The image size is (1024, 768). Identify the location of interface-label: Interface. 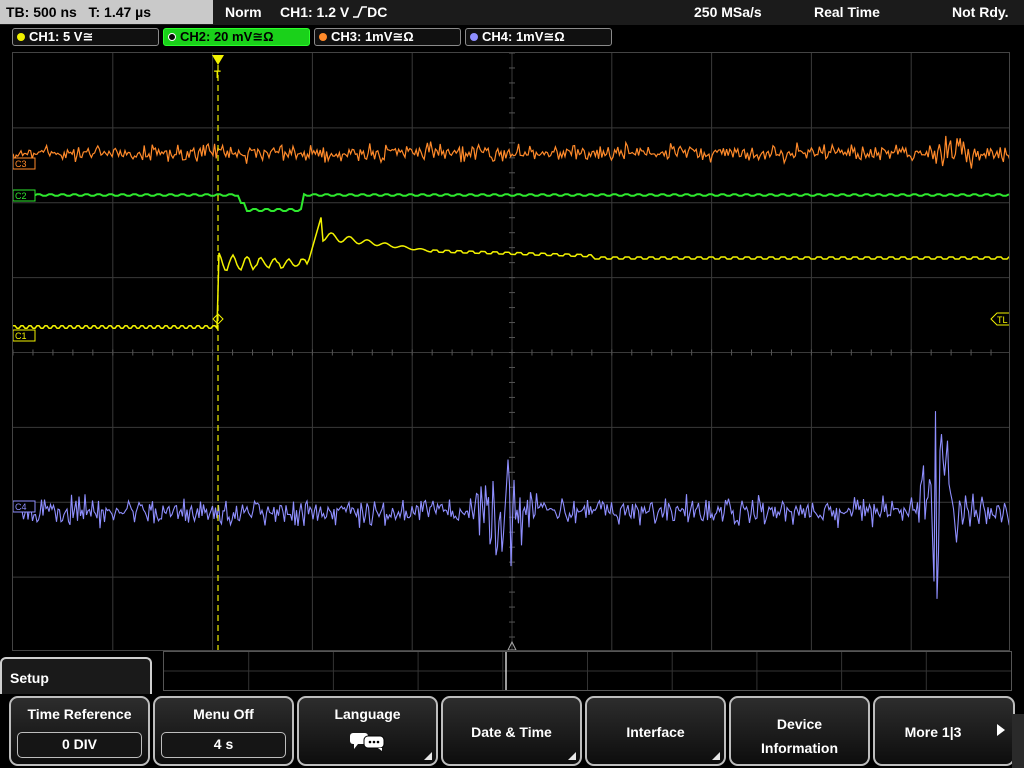
(655, 732).